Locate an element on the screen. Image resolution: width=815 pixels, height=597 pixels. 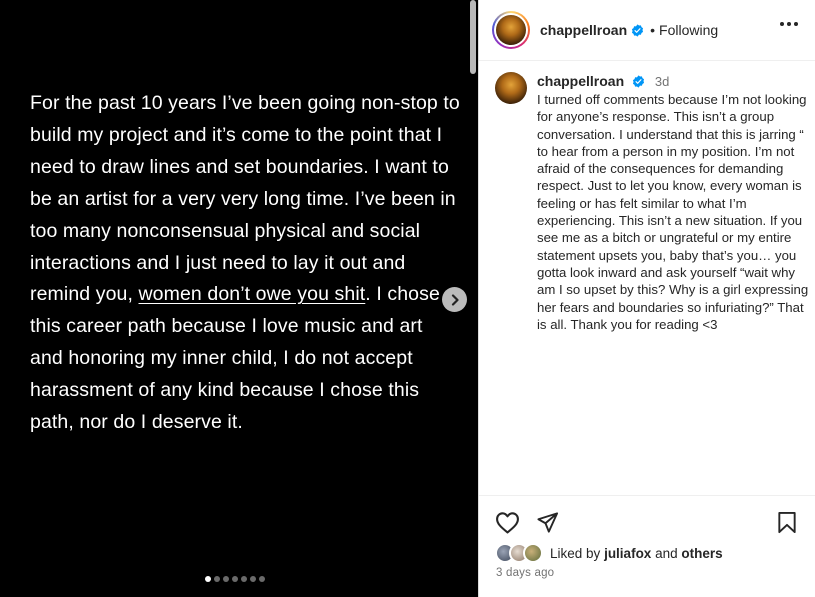
header-username: chappellroan is located at coordinates (583, 30).